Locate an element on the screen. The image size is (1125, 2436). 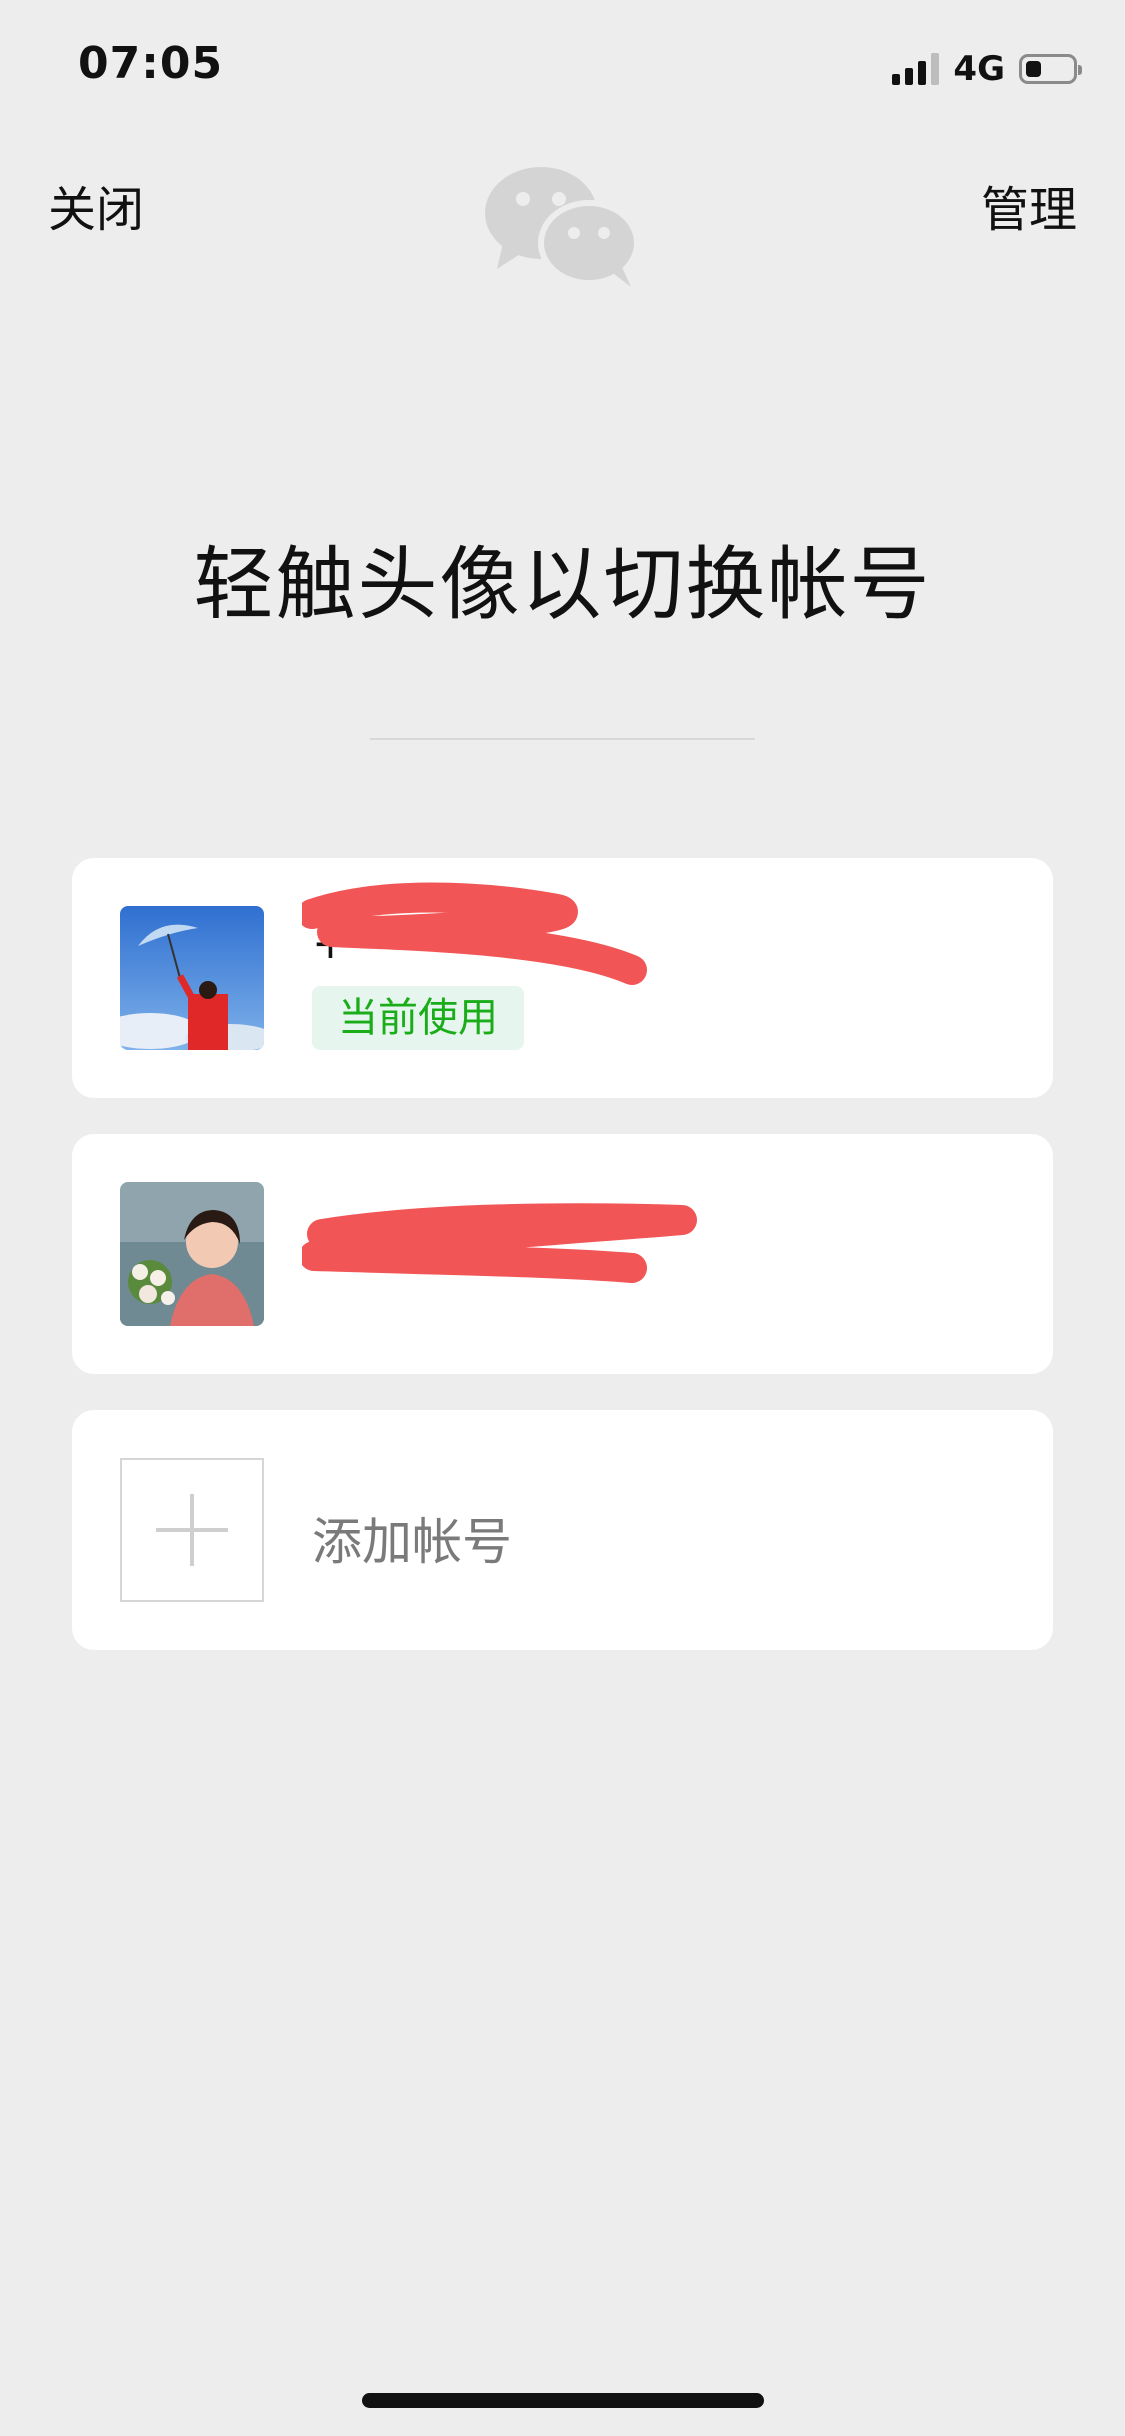
manage-button: 管理 is located at coordinates (1029, 205).